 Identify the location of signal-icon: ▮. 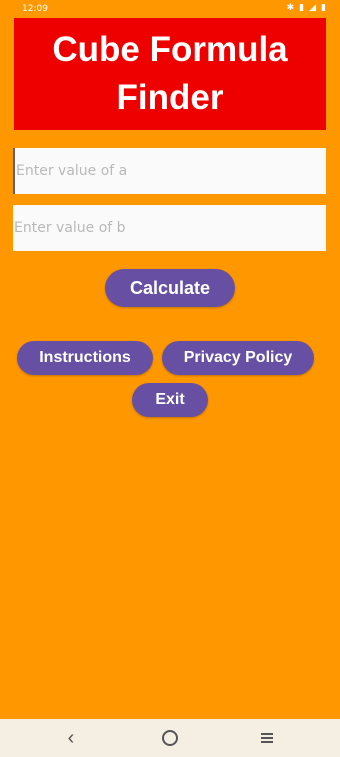
(302, 8).